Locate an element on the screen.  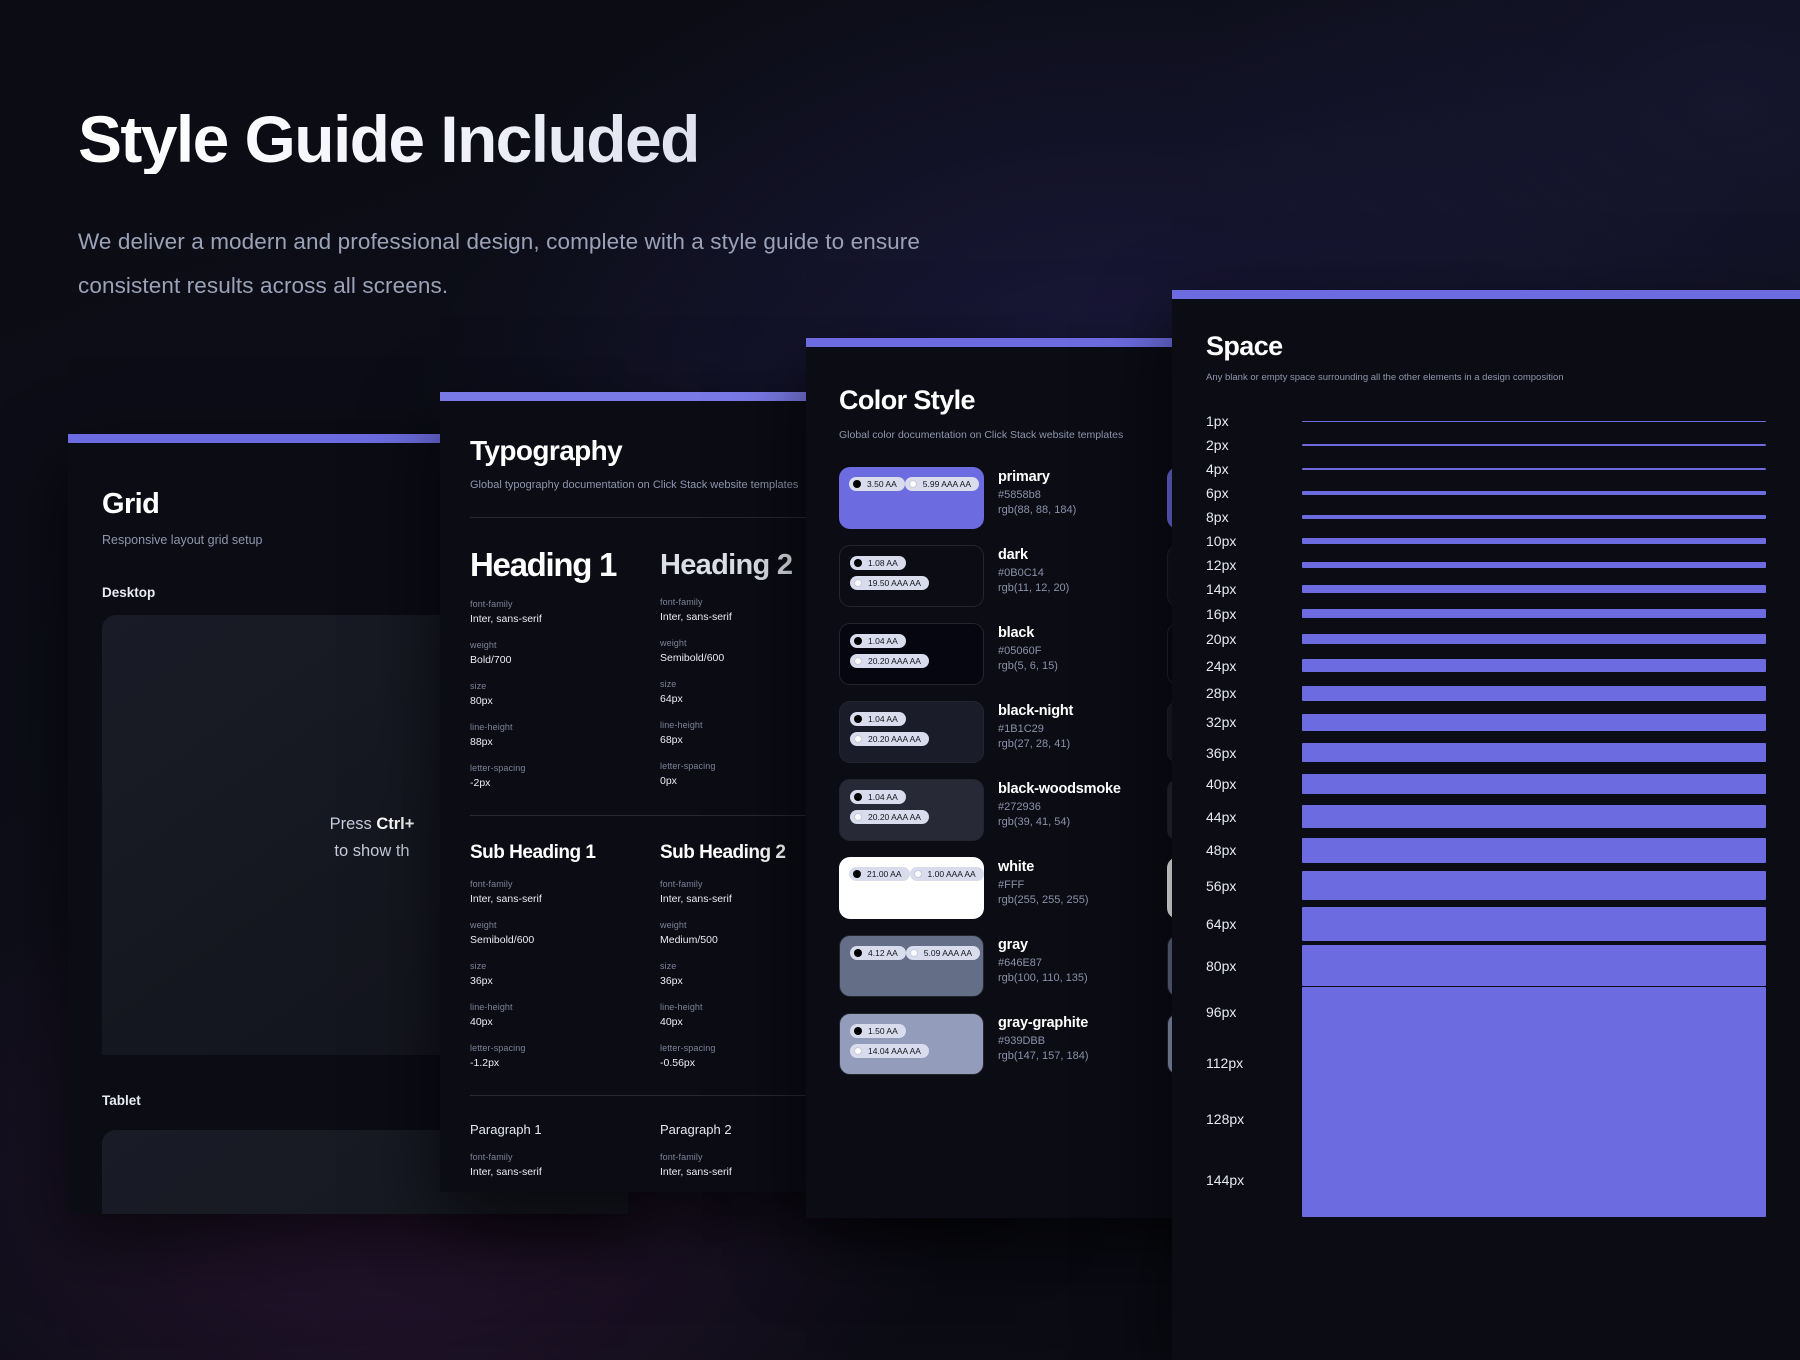
contrast-badge: 19.50 AAA AA is located at coordinates (889, 583).